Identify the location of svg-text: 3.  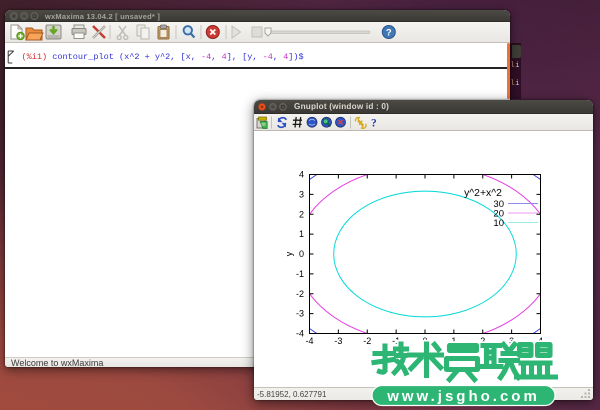
(301, 194).